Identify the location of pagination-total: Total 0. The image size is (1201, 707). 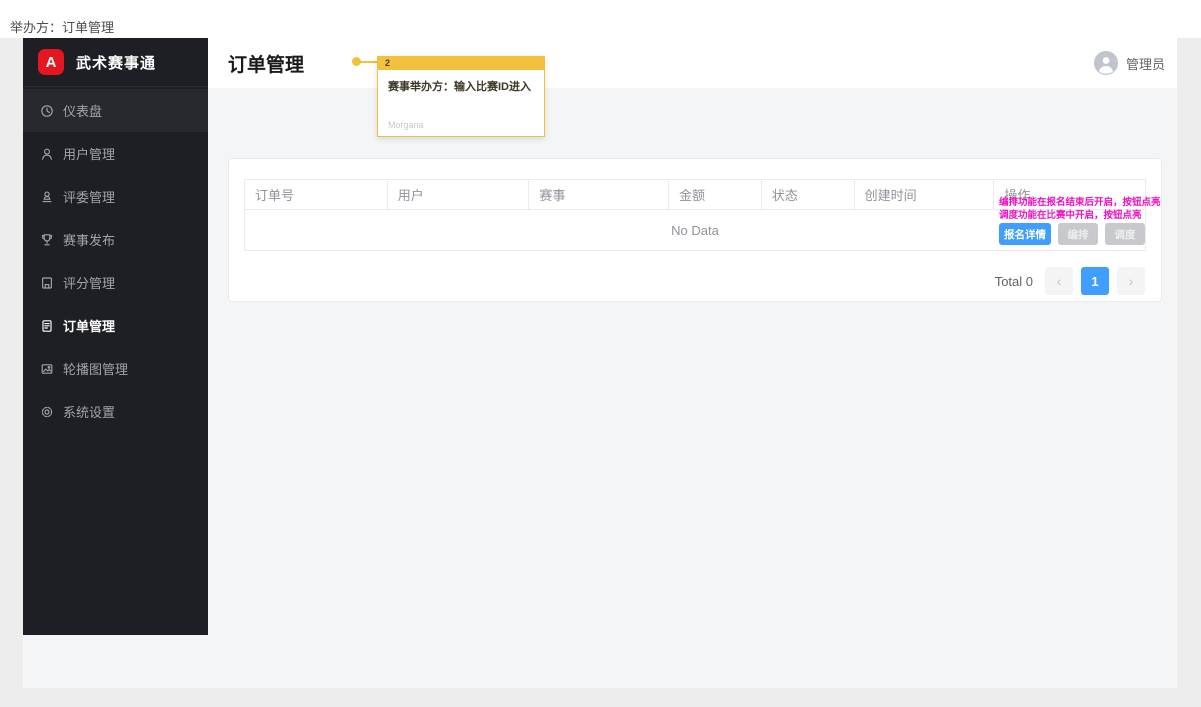
(1013, 281).